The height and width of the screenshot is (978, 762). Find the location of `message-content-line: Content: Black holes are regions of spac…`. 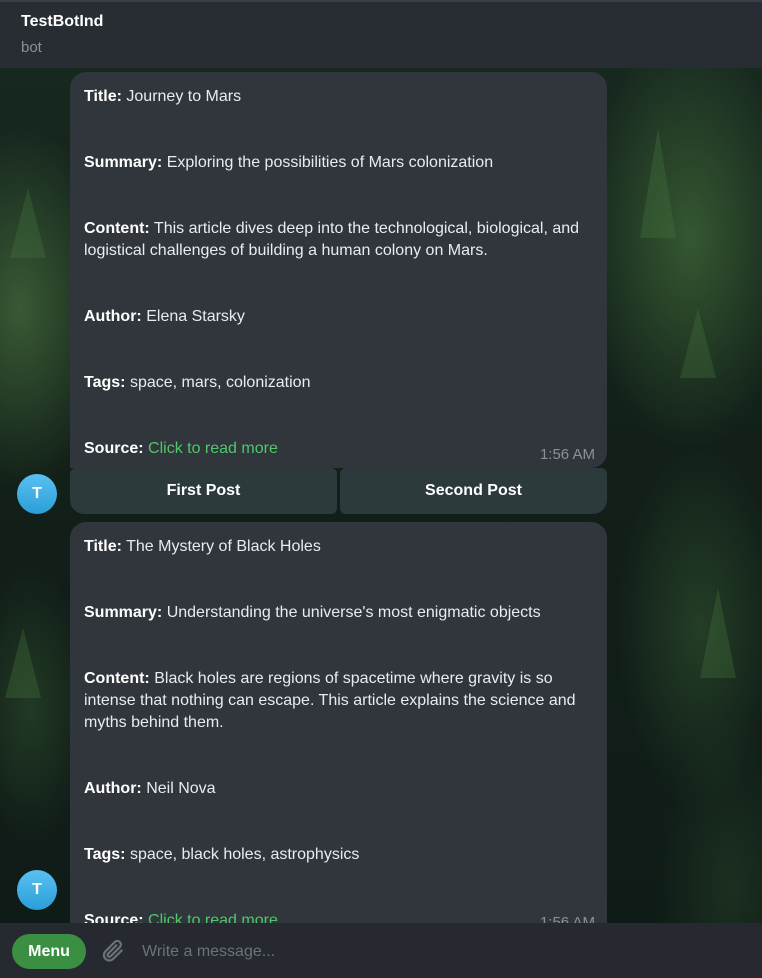

message-content-line: Content: Black holes are regions of spac… is located at coordinates (338, 701).